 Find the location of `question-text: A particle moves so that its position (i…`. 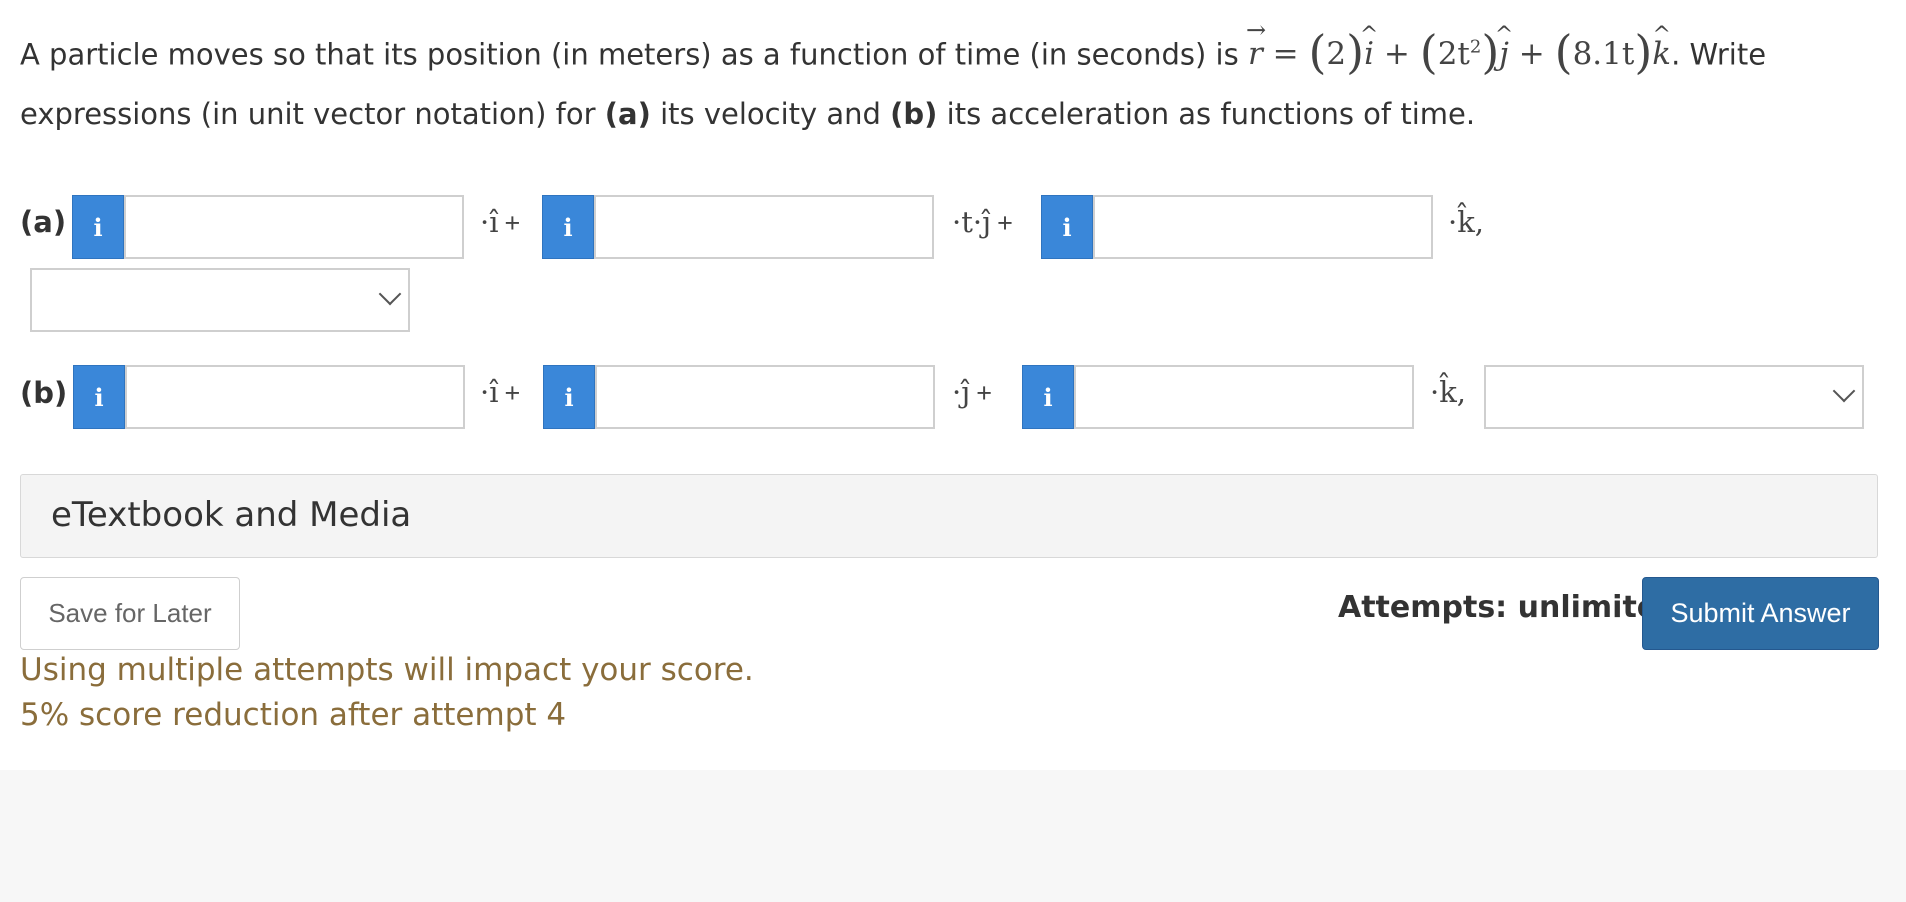

question-text: A particle moves so that its position (i… is located at coordinates (950, 80).